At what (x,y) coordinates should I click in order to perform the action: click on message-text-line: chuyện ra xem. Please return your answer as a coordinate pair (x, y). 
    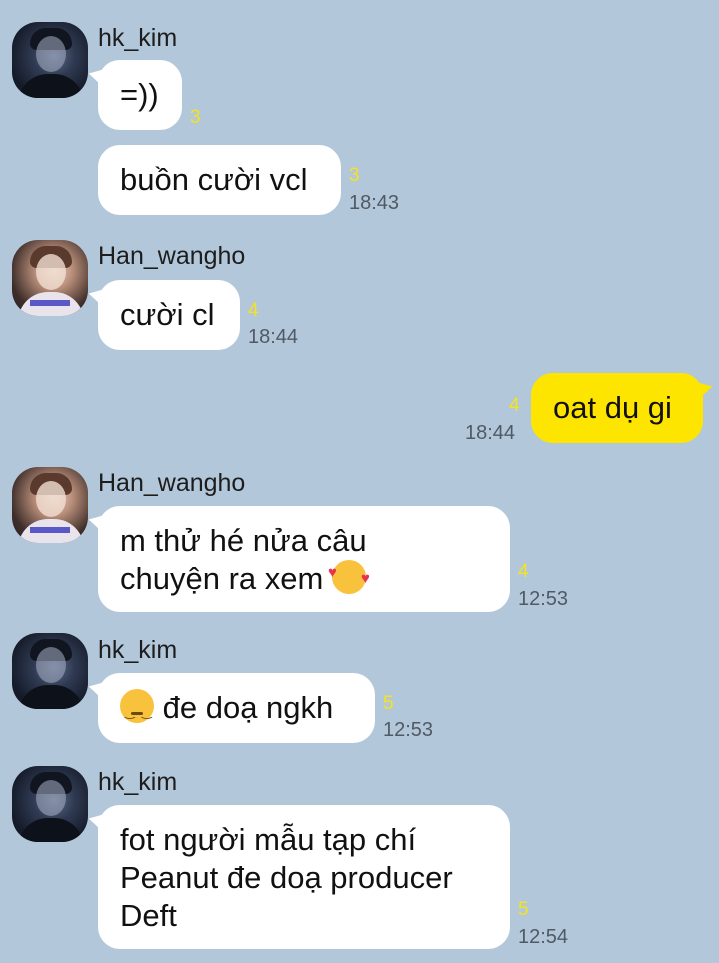
    Looking at the image, I should click on (222, 578).